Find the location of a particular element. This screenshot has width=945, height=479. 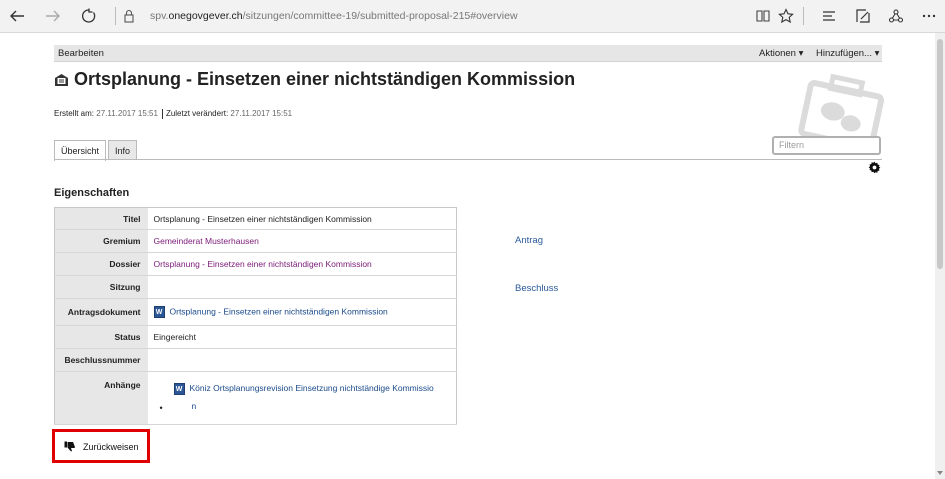

lock-icon is located at coordinates (129, 16).